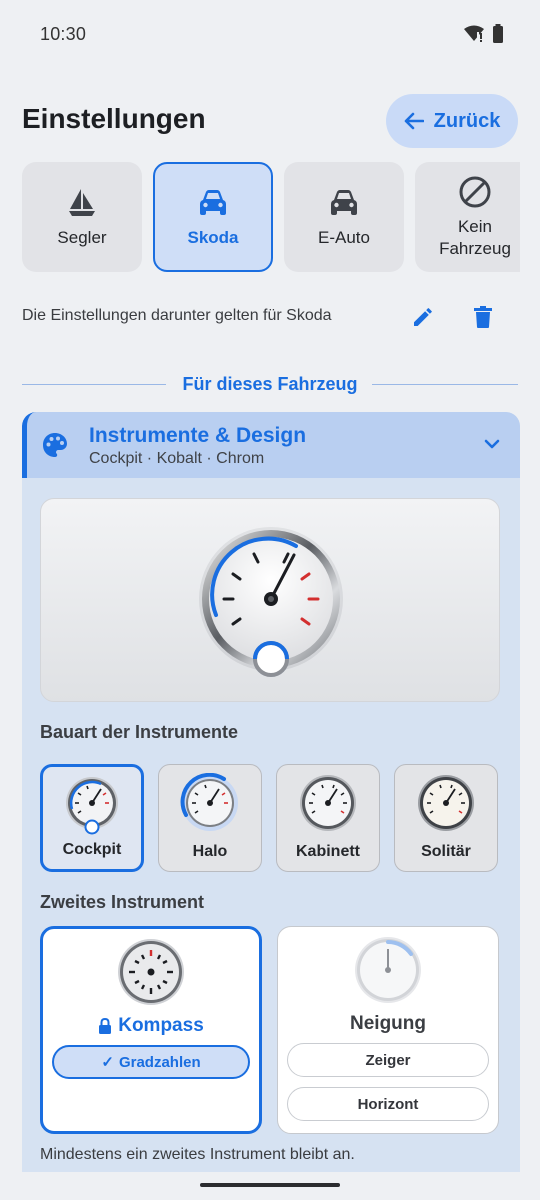  I want to click on delete-button, so click(483, 317).